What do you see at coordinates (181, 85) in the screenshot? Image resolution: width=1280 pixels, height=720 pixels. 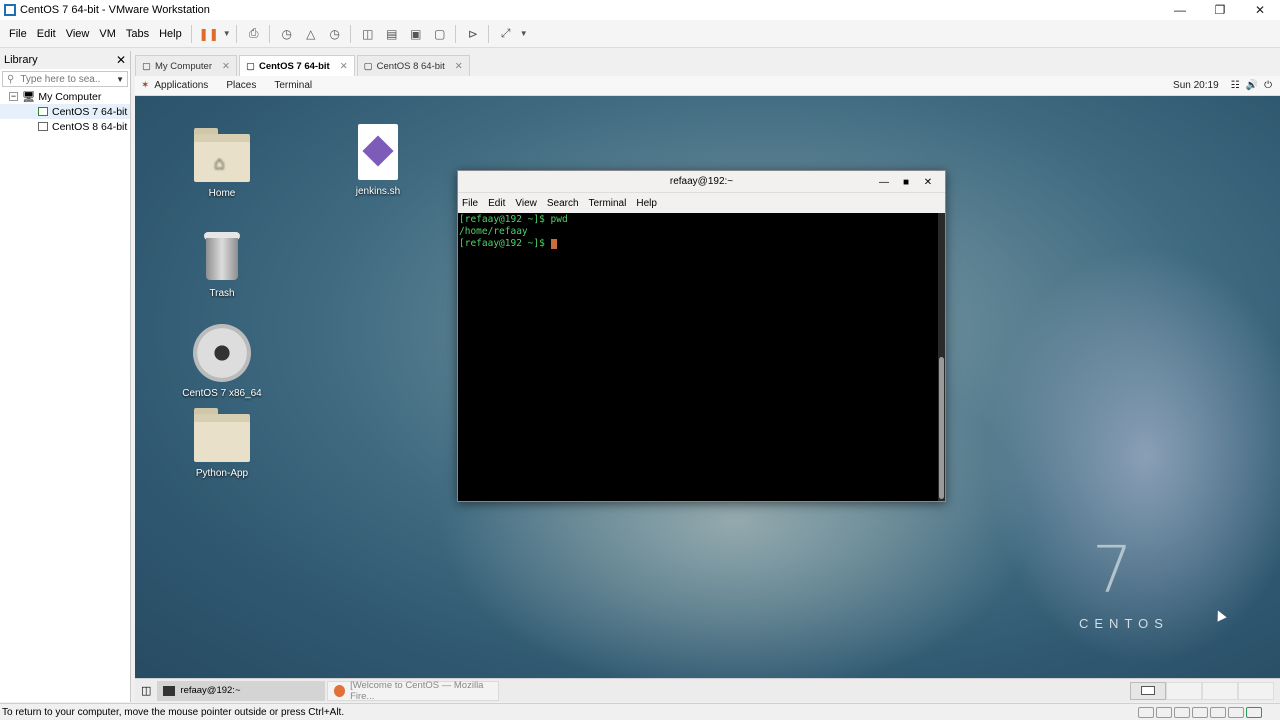 I see `applications-menu: Applications` at bounding box center [181, 85].